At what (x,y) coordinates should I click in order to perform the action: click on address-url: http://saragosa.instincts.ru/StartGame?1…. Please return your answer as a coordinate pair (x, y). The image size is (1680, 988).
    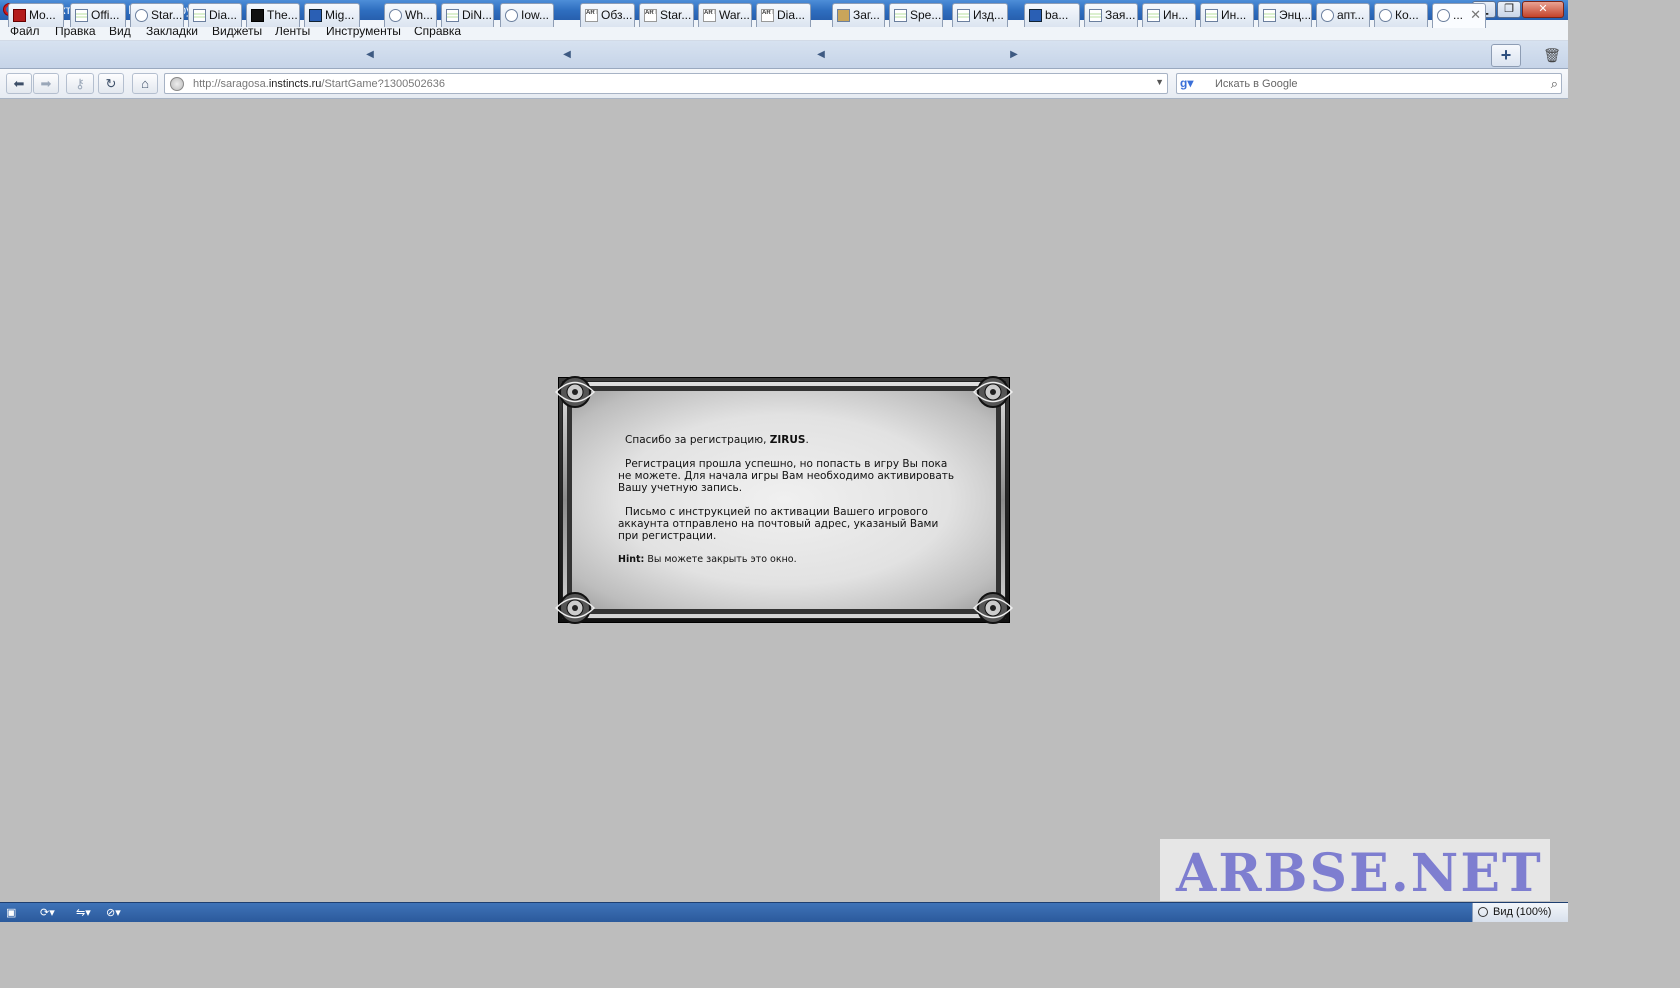
    Looking at the image, I should click on (319, 84).